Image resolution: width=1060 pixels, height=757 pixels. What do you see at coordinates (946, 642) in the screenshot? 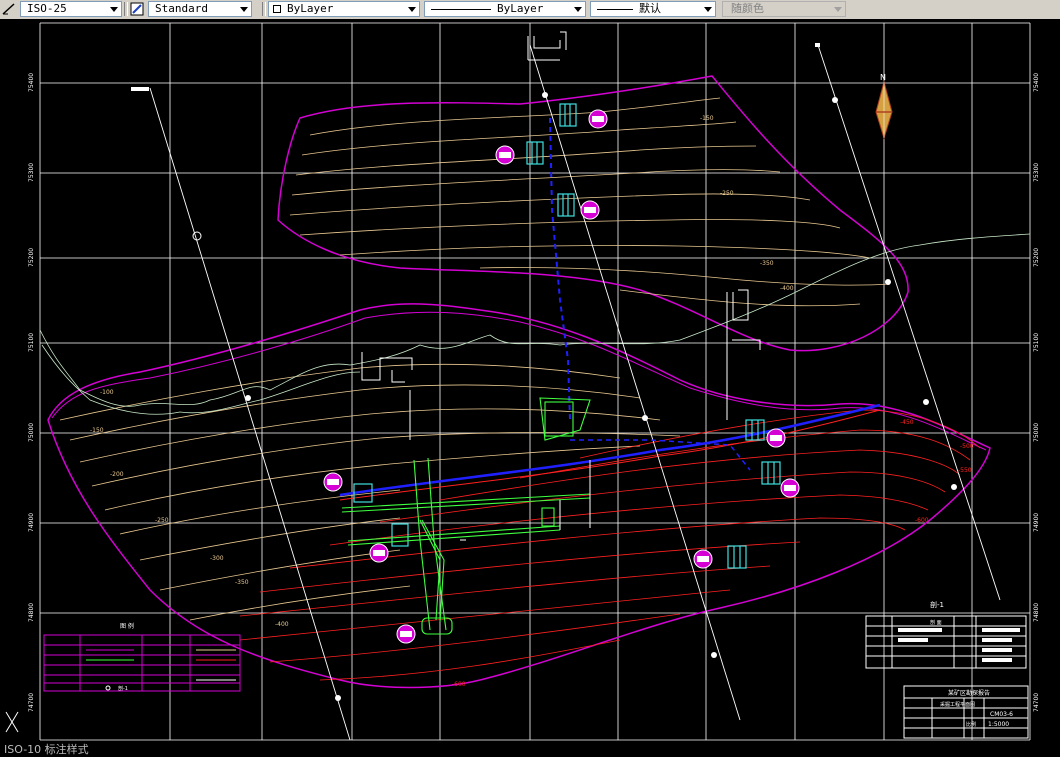
I see `info-table: 剖 面` at bounding box center [946, 642].